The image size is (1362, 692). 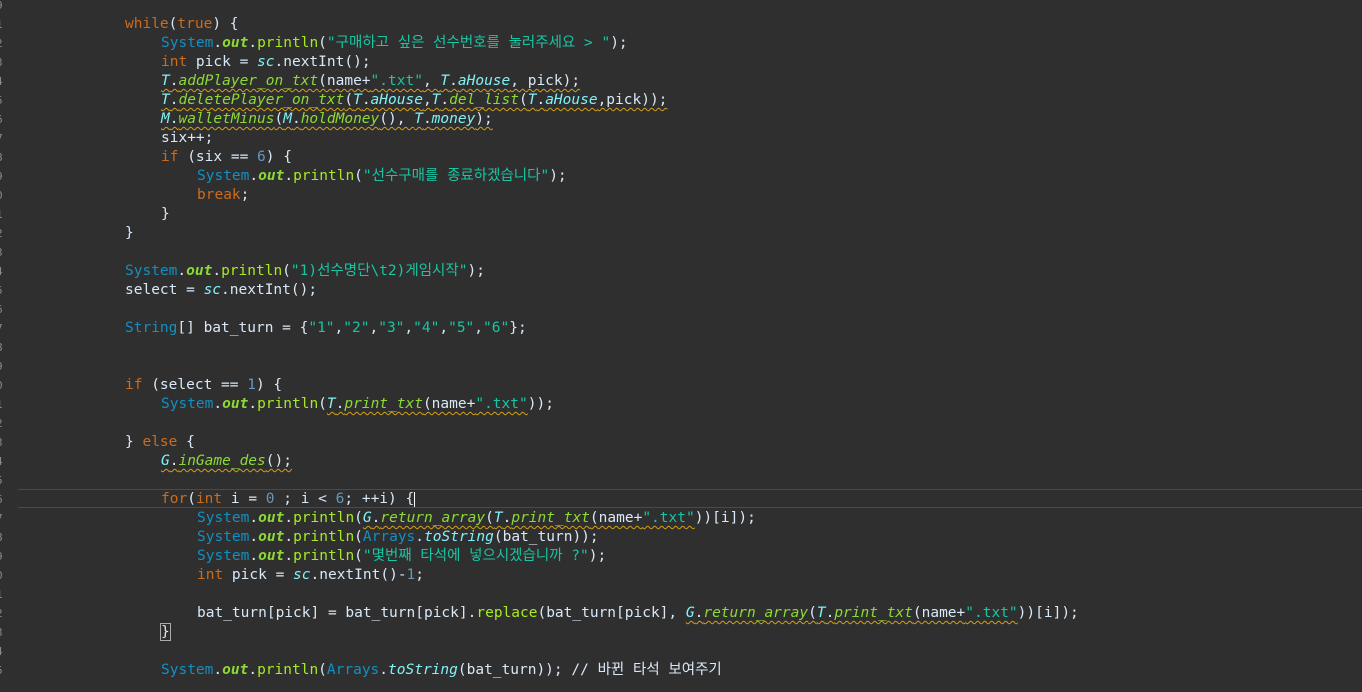 I want to click on code-line-break: break;, so click(x=223, y=195).